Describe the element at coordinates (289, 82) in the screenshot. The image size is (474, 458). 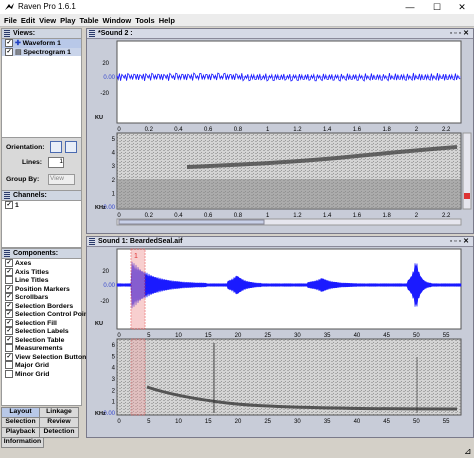
I see `sound2-waveform-plot` at that location.